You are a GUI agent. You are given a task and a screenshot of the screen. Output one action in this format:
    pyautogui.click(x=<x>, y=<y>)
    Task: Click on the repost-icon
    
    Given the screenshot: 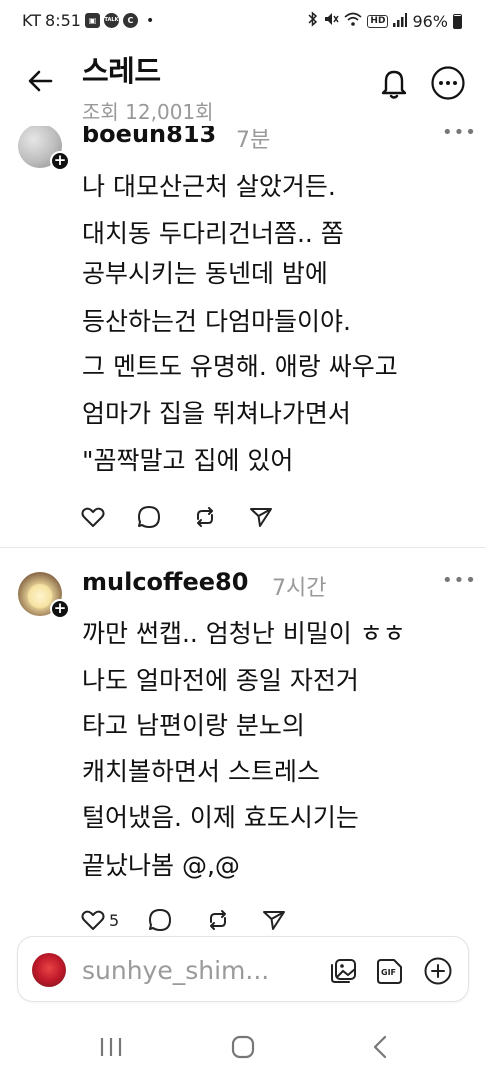 What is the action you would take?
    pyautogui.click(x=218, y=920)
    